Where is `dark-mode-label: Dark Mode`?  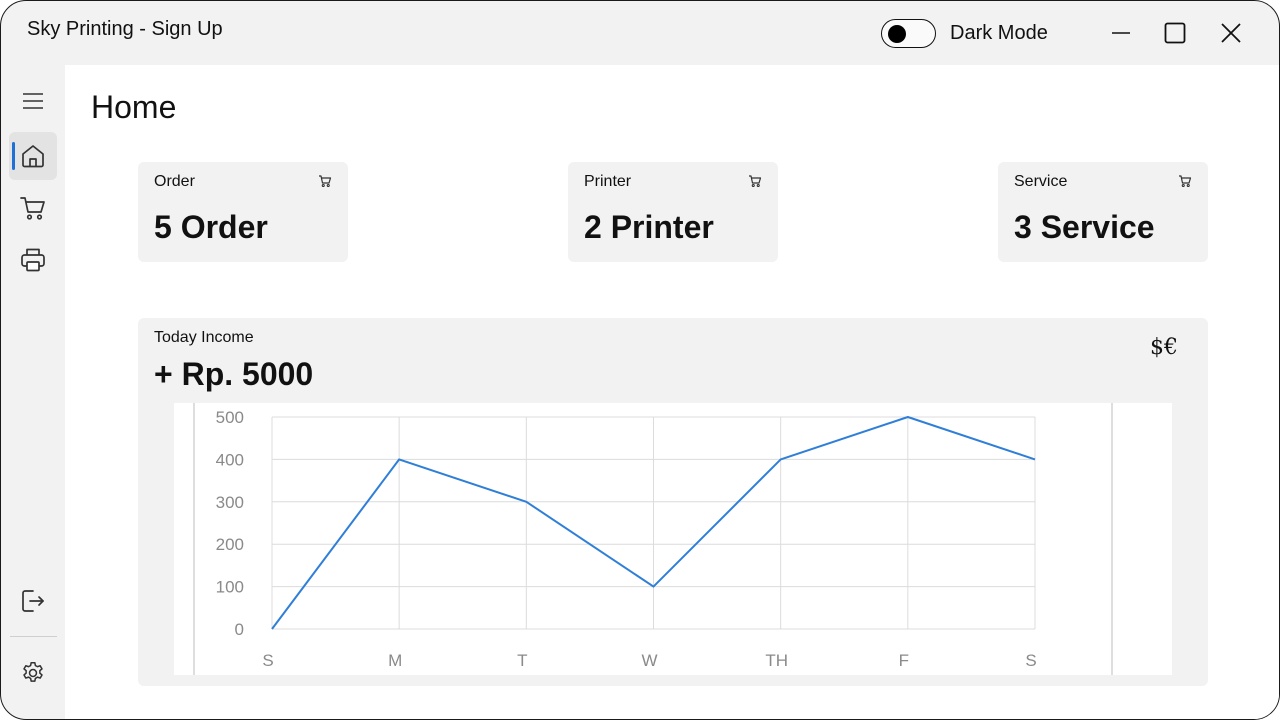 dark-mode-label: Dark Mode is located at coordinates (999, 33).